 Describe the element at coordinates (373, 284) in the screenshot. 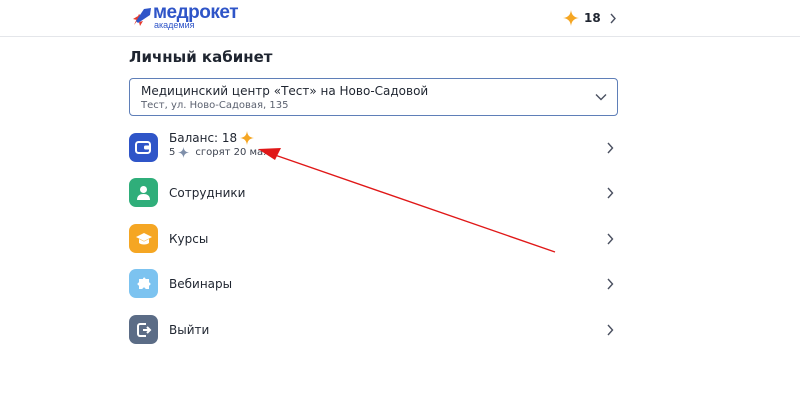

I see `menu-item-webinars: Вебинары` at that location.